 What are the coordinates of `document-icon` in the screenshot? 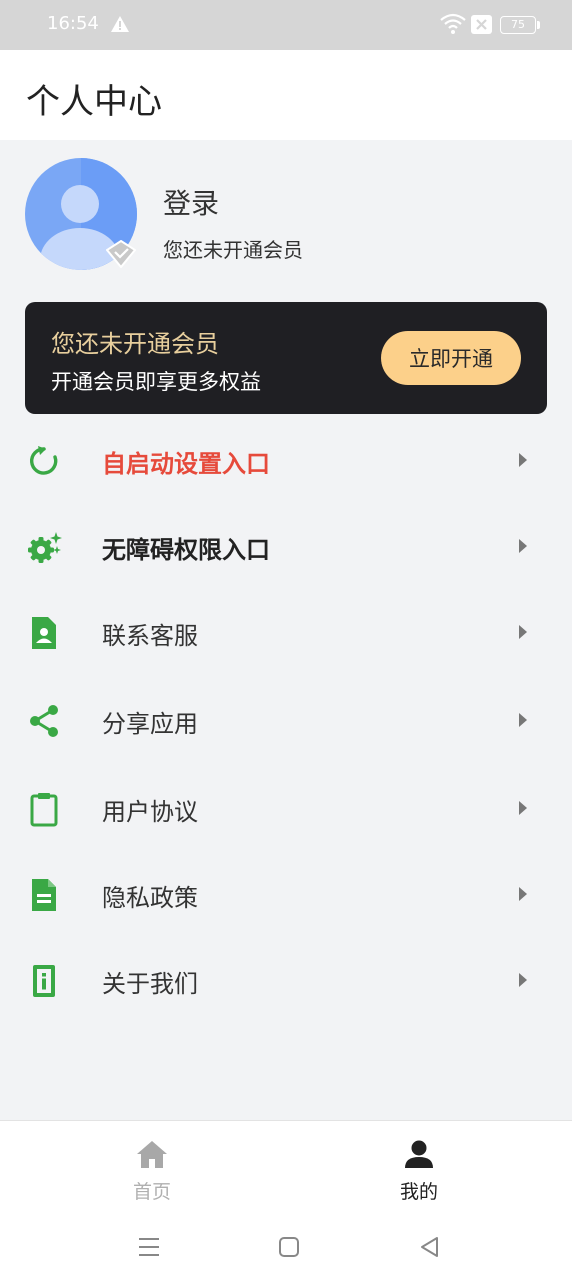 It's located at (44, 895).